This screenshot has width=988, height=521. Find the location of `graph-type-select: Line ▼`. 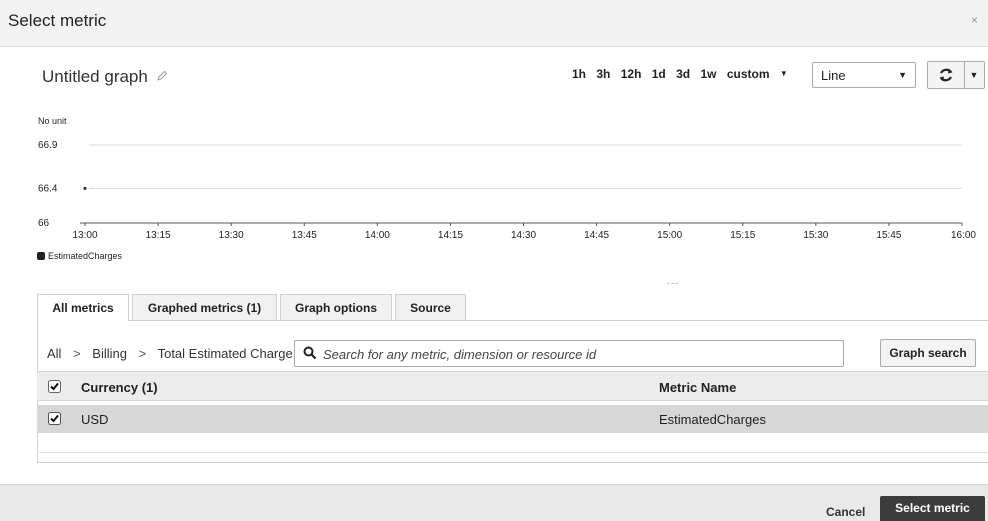

graph-type-select: Line ▼ is located at coordinates (864, 75).